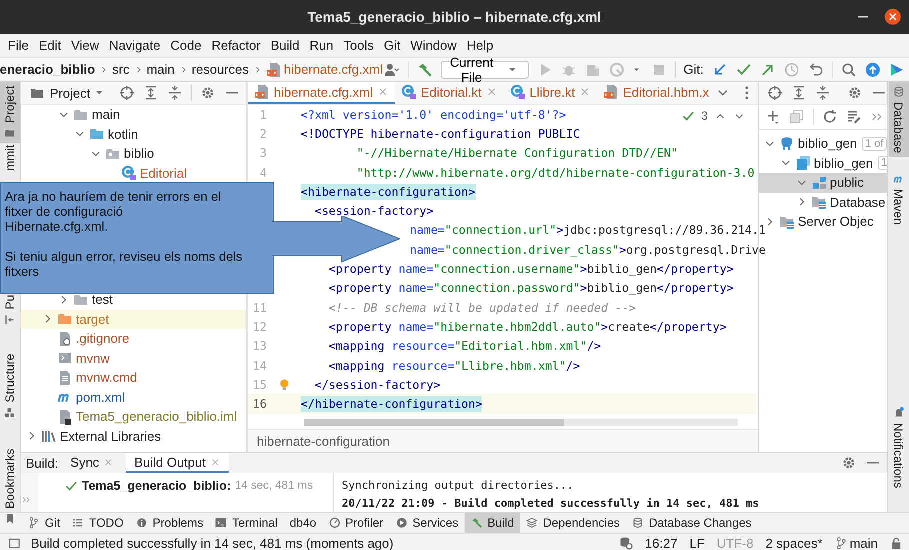  What do you see at coordinates (246, 523) in the screenshot?
I see `tool-window-button: Terminal` at bounding box center [246, 523].